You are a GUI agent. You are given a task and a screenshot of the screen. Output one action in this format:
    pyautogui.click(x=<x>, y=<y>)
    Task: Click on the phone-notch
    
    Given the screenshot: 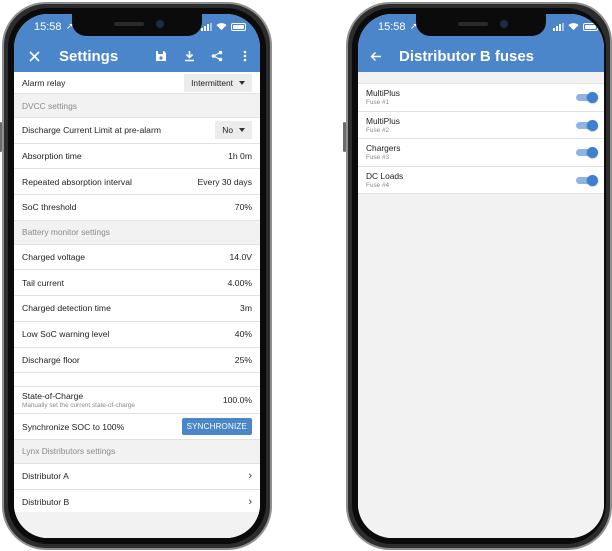 What is the action you would take?
    pyautogui.click(x=137, y=25)
    